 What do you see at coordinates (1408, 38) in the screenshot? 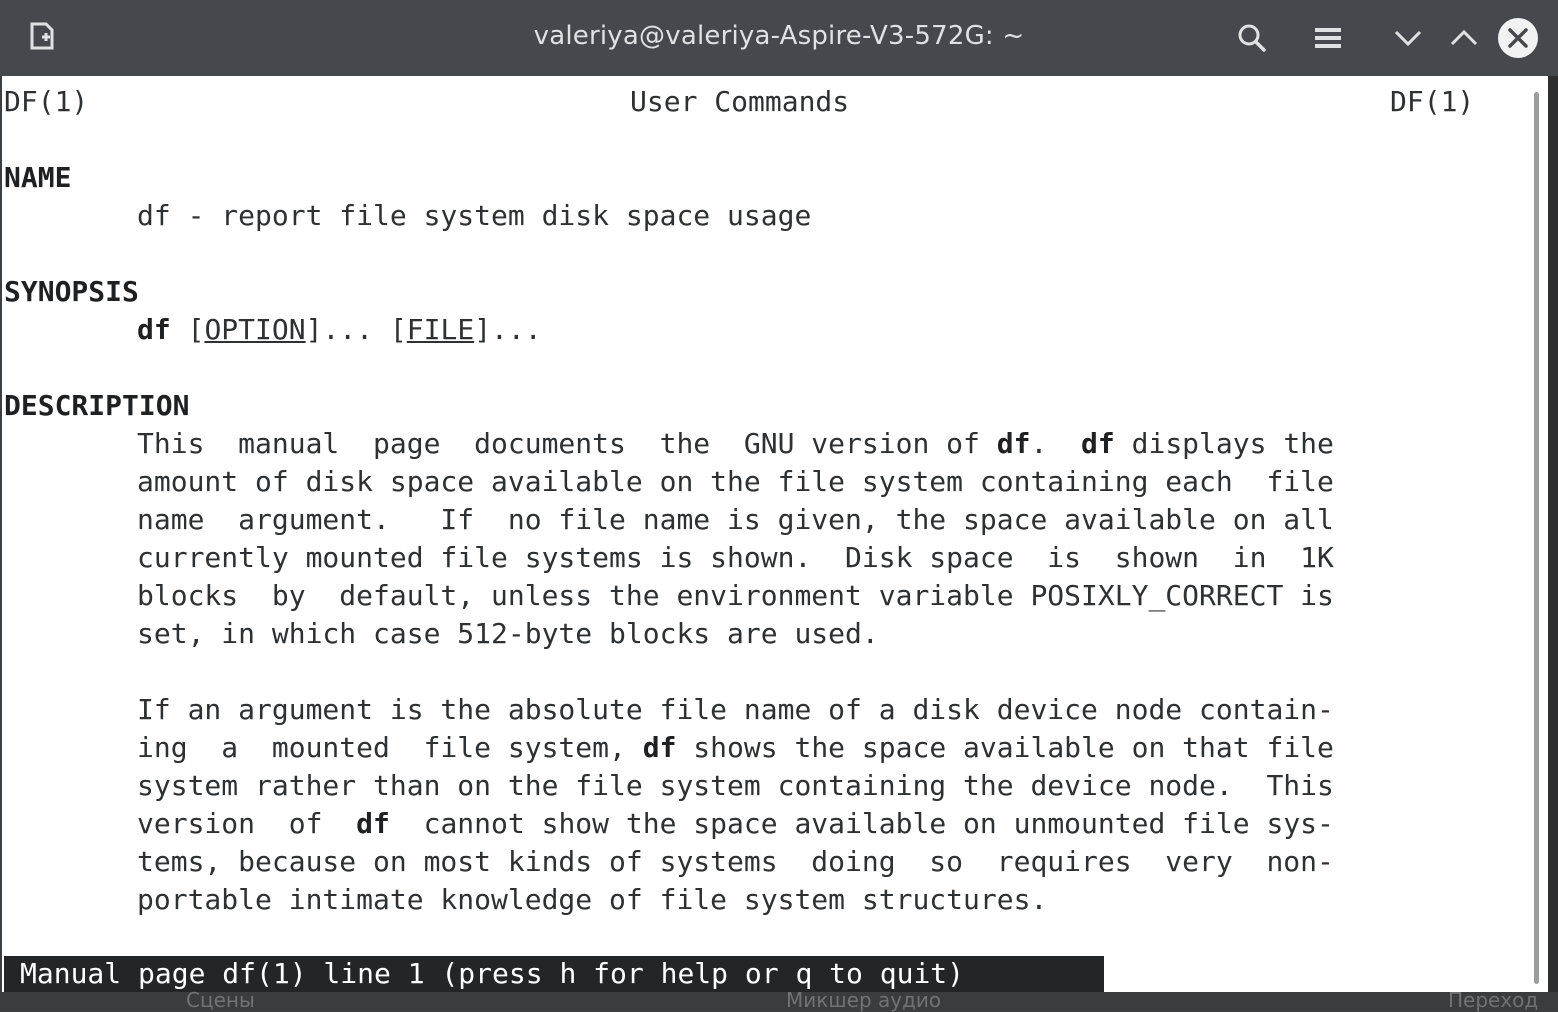
I see `chevron-down-icon` at bounding box center [1408, 38].